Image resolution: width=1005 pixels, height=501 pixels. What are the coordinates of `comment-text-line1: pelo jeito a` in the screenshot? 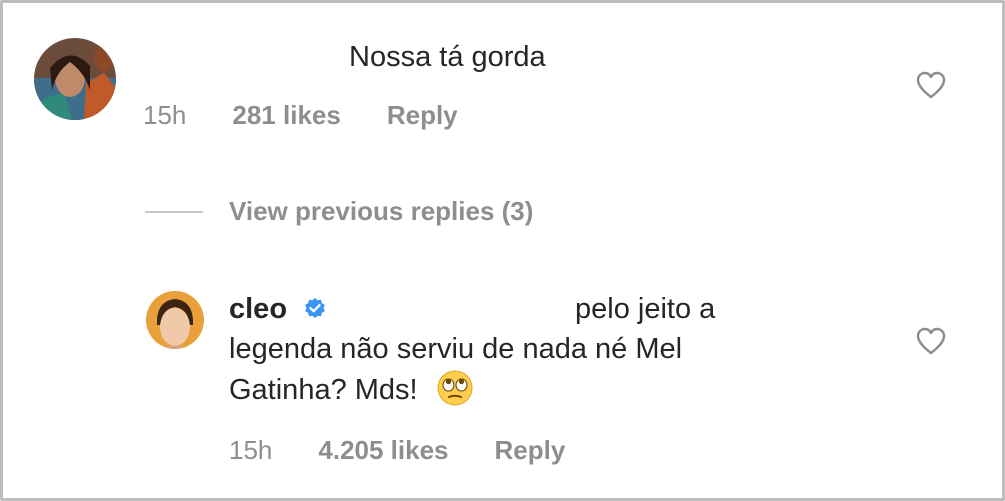 It's located at (645, 309).